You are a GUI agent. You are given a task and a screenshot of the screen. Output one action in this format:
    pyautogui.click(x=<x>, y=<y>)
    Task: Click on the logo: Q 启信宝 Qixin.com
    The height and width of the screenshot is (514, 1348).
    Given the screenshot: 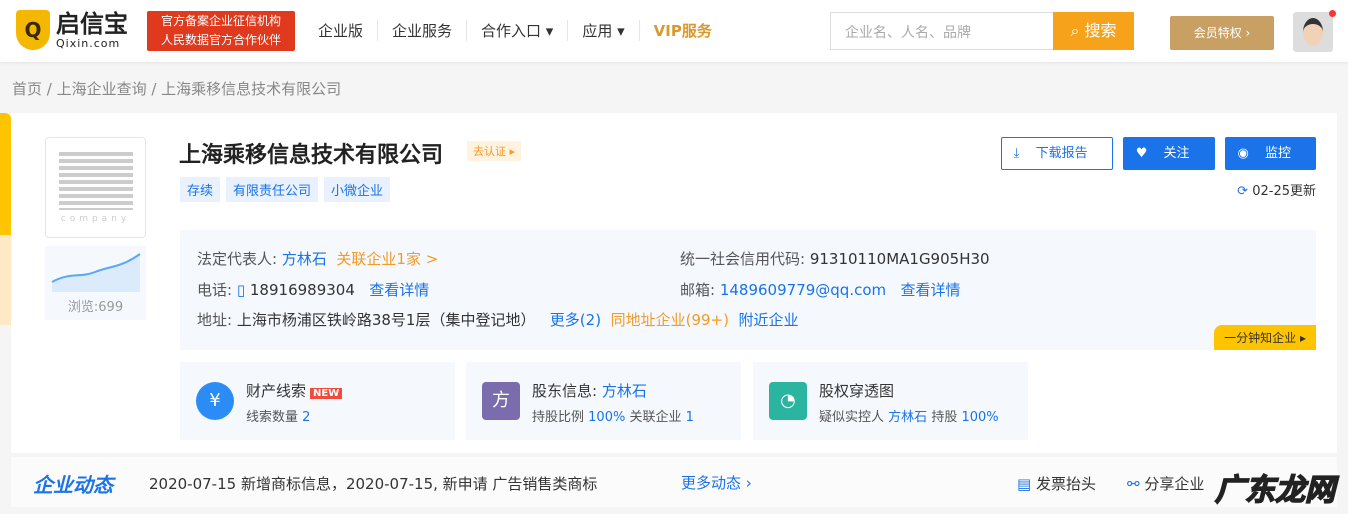 What is the action you would take?
    pyautogui.click(x=72, y=30)
    